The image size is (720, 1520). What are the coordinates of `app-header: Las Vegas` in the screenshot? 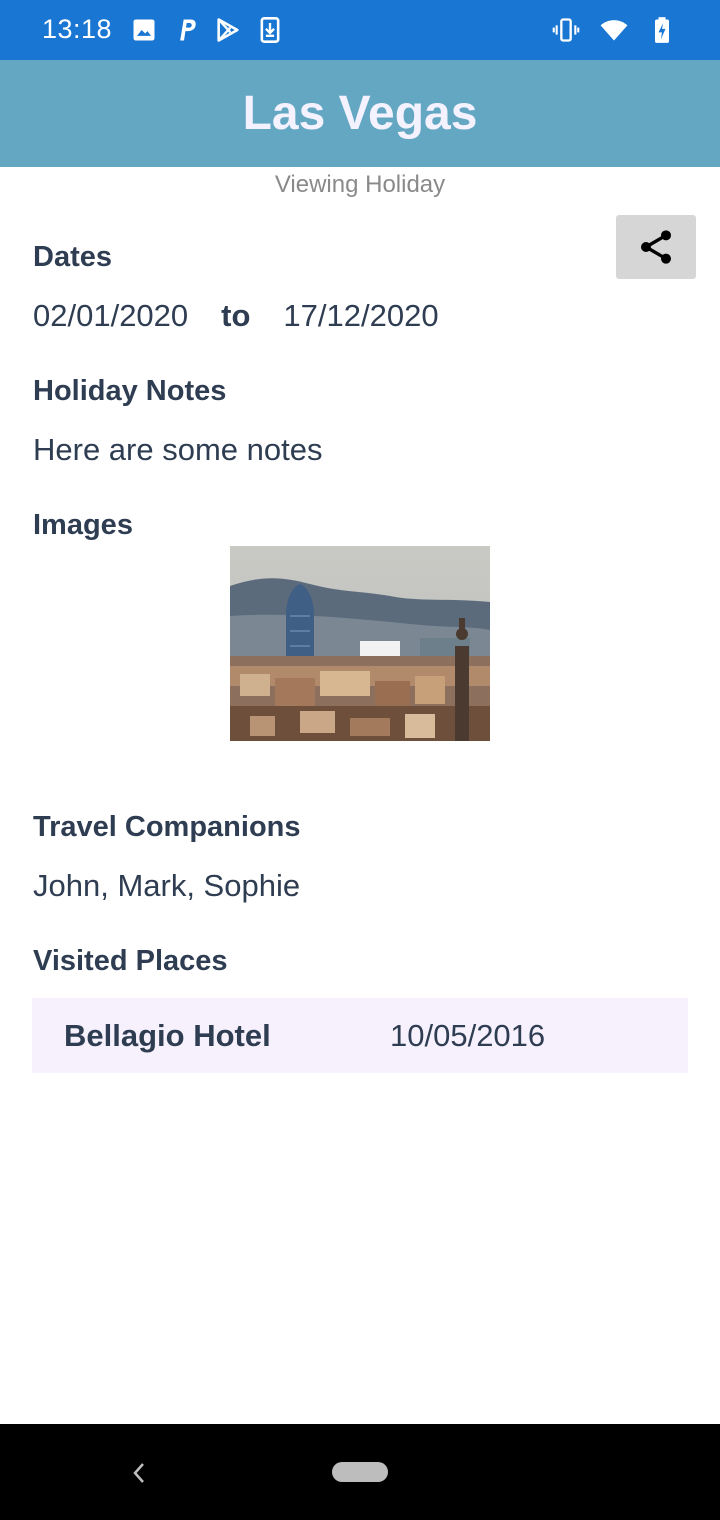 It's located at (360, 113).